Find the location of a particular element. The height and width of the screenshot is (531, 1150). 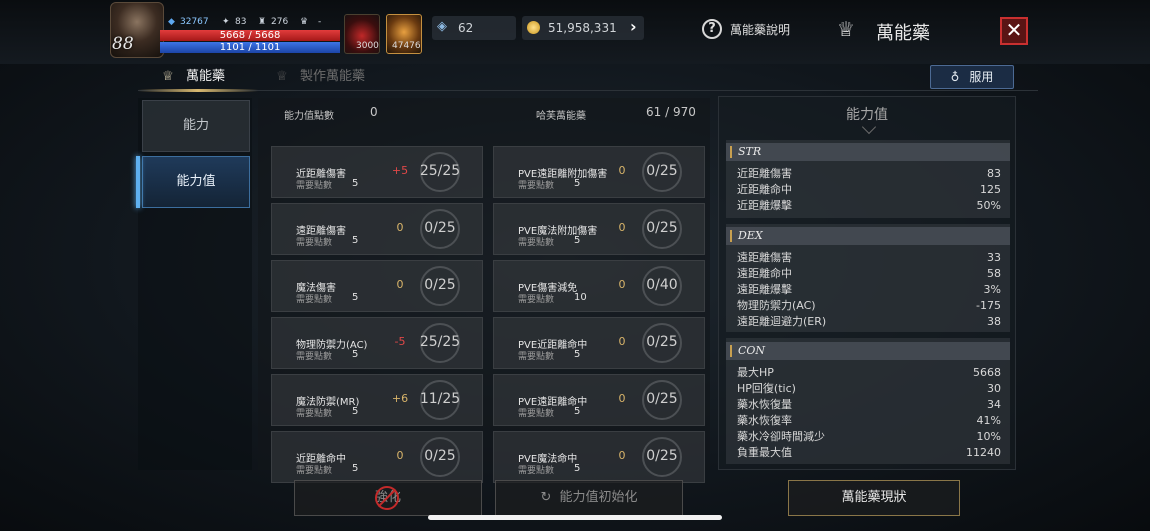

stat-value: 5668 is located at coordinates (987, 372).